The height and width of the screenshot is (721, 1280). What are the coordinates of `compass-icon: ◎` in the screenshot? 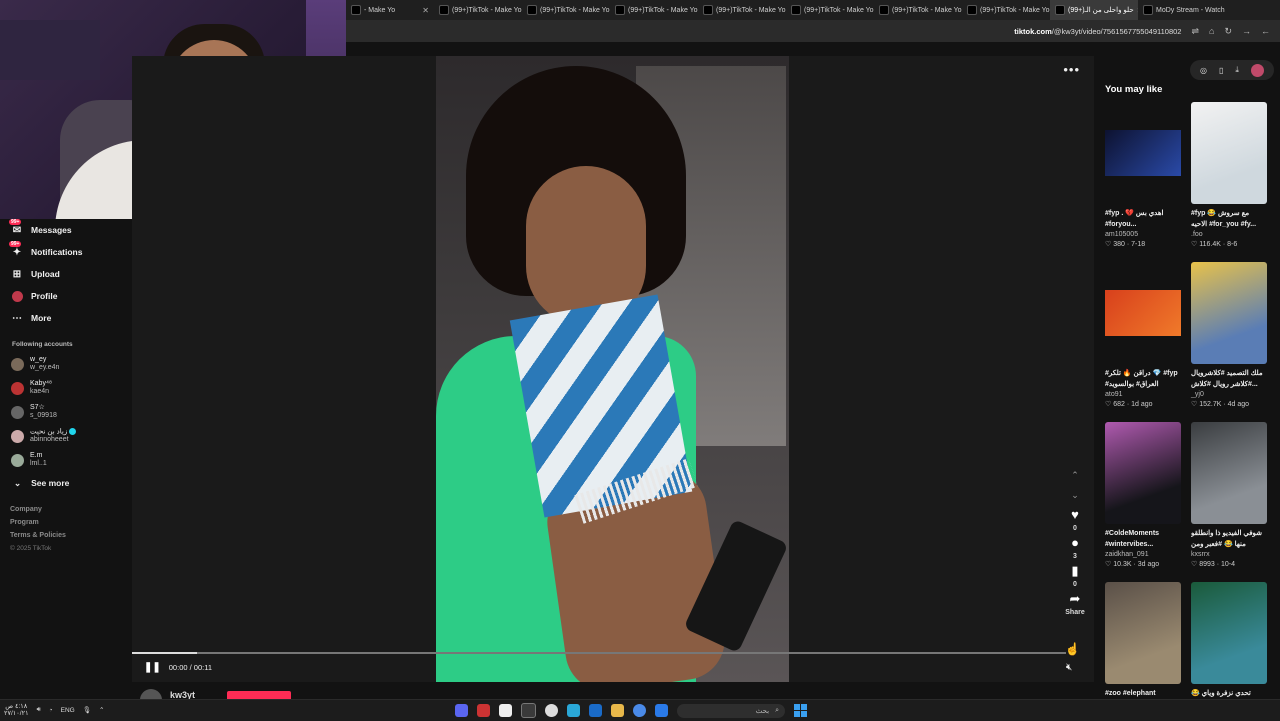 It's located at (1203, 70).